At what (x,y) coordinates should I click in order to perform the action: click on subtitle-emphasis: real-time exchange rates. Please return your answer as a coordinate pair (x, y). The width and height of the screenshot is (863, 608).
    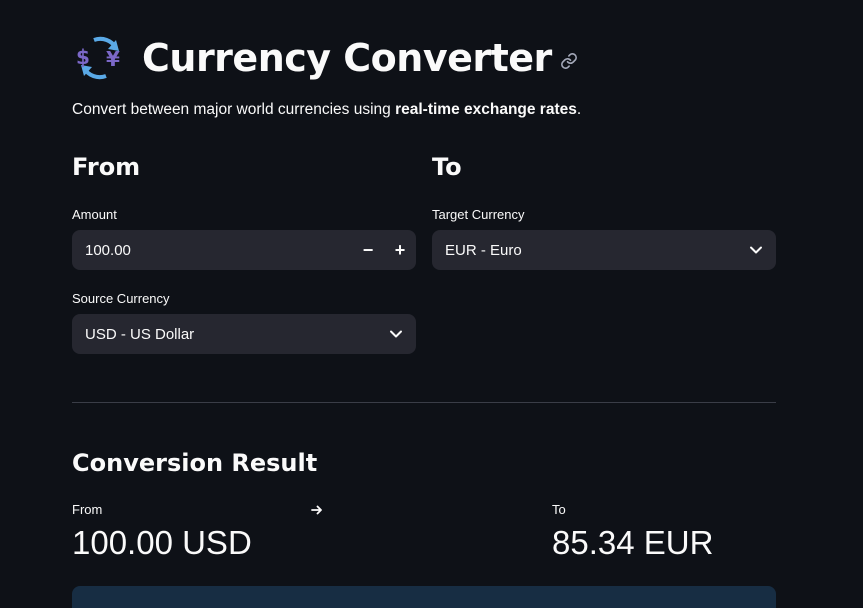
    Looking at the image, I should click on (486, 109).